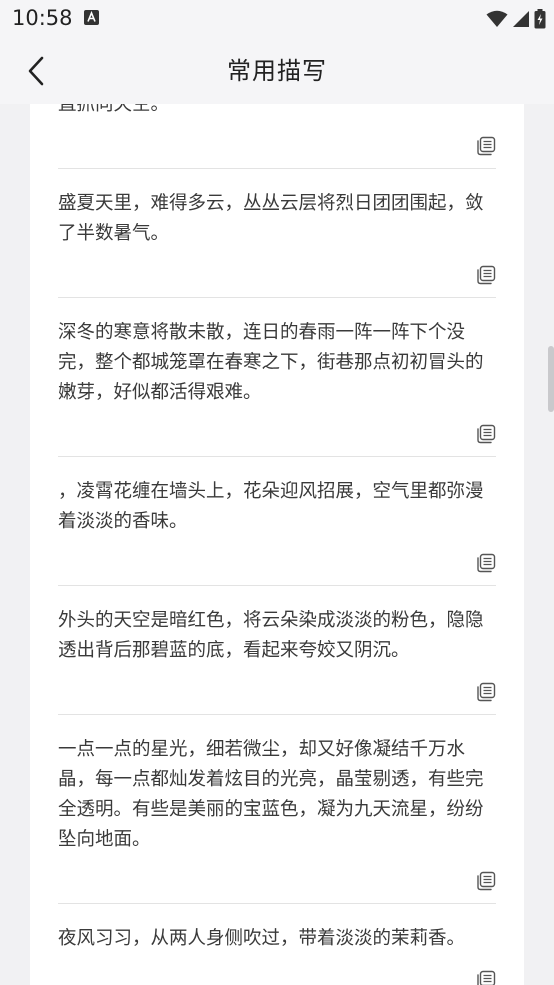  I want to click on back-button, so click(36, 71).